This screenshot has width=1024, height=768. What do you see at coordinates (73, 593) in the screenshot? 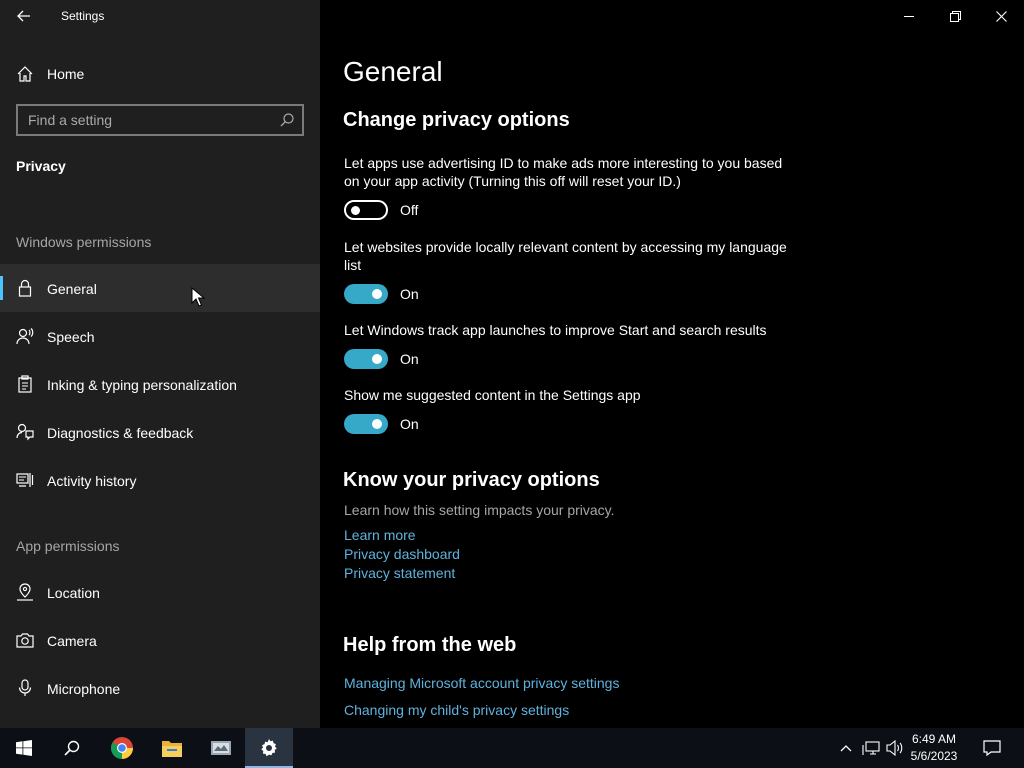
I see `sidebar-item-label: Location` at bounding box center [73, 593].